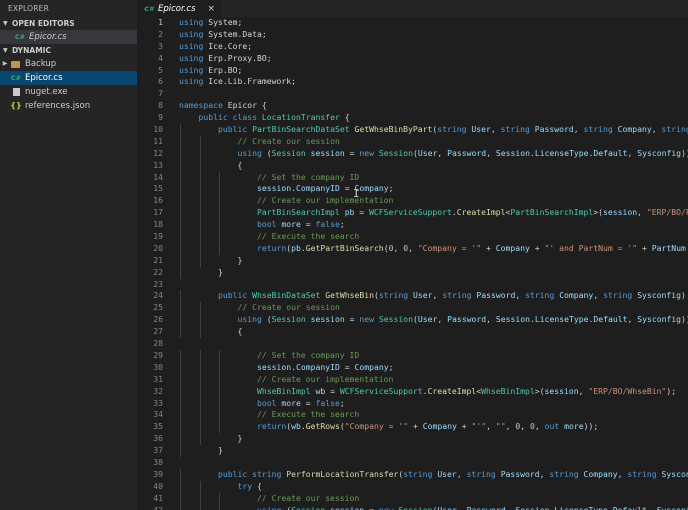  I want to click on line-number: 29, so click(158, 354).